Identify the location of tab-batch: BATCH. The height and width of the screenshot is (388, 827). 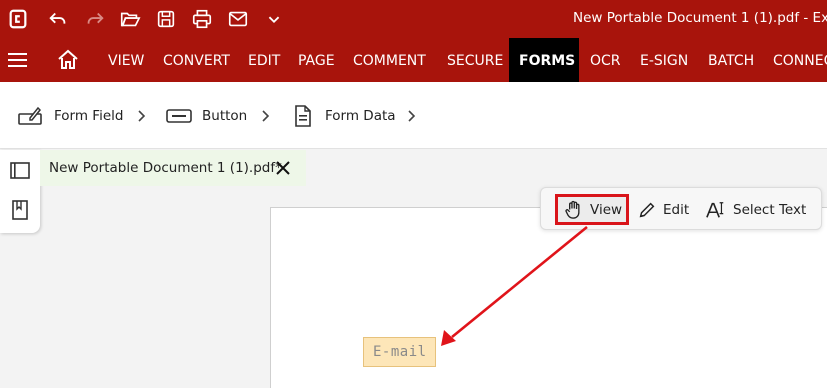
(731, 60).